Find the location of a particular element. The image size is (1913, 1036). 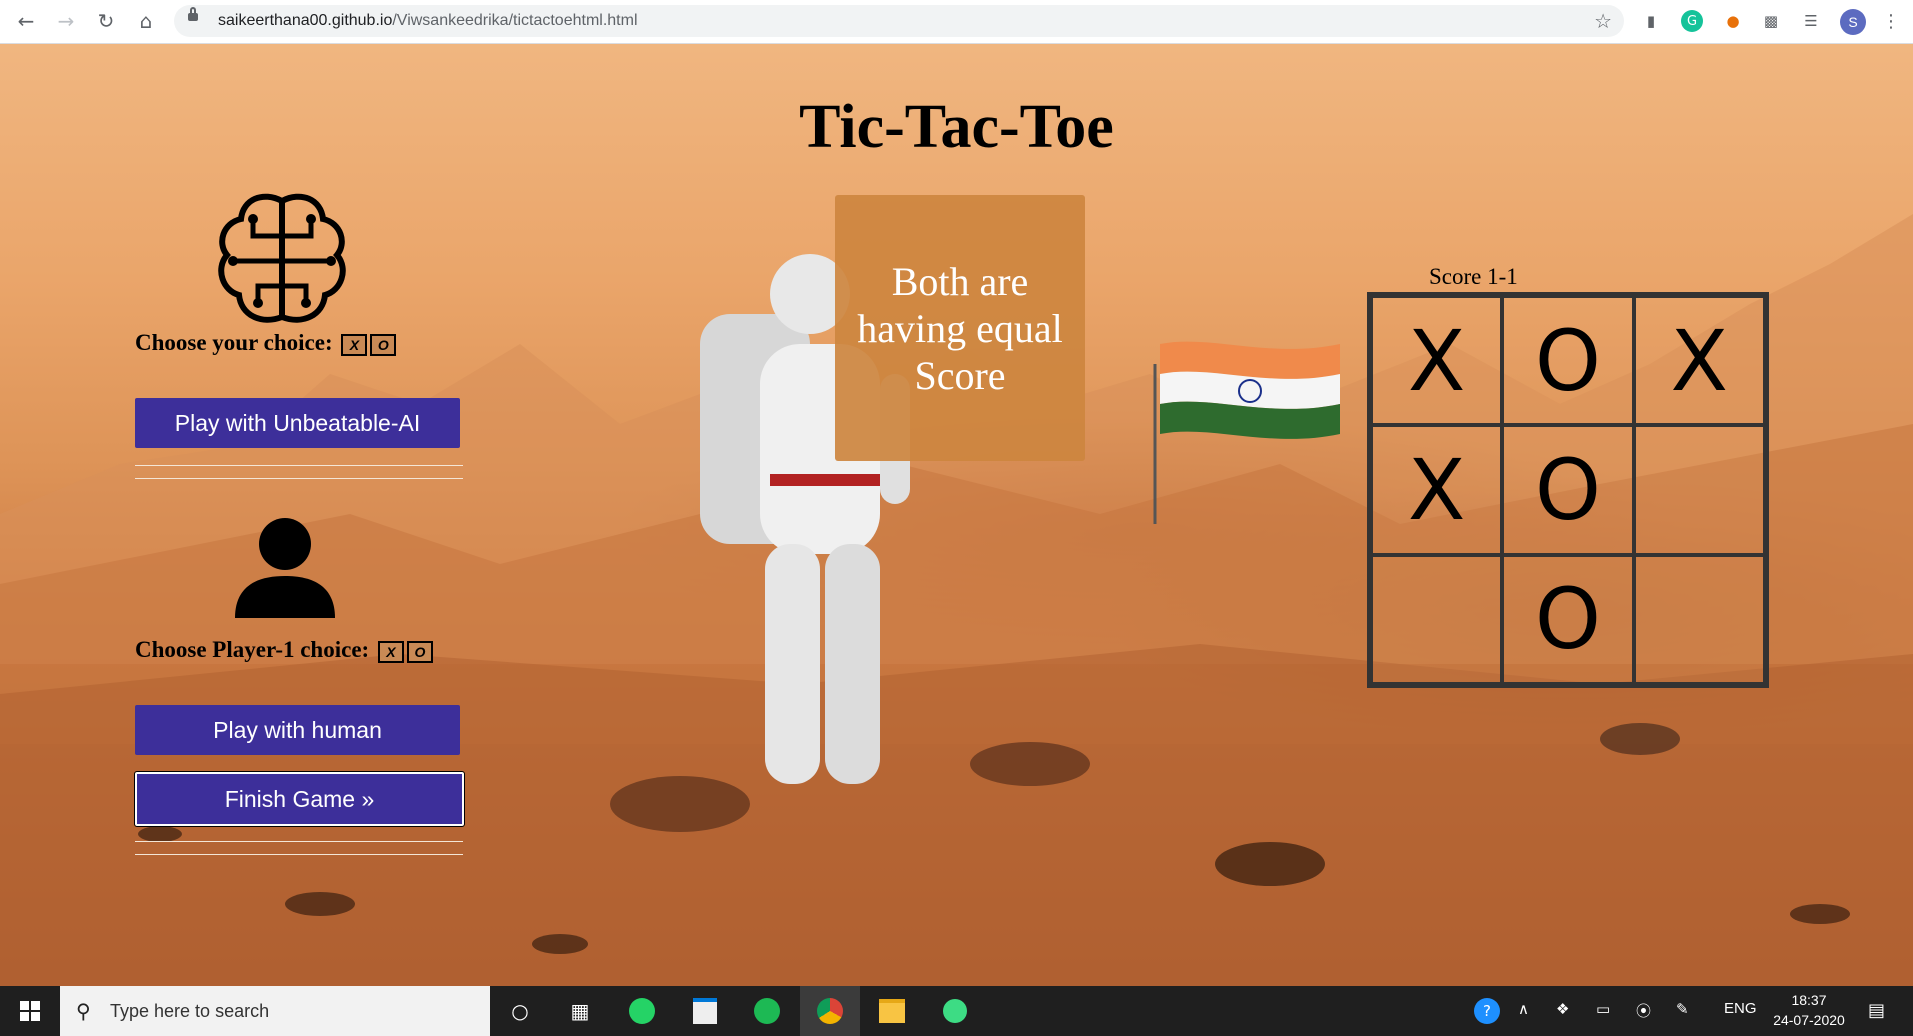

play-ai-button: Play with Unbeatable-AI is located at coordinates (297, 423).